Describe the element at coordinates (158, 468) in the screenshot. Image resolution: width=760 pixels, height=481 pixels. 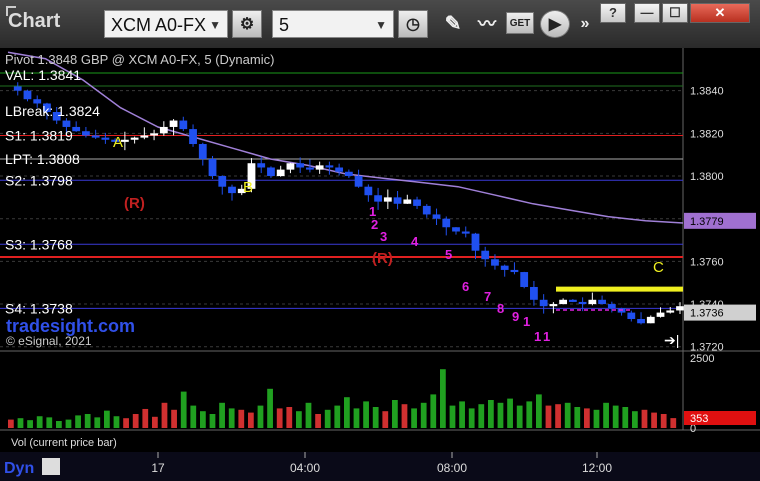
I see `x-tick-label: 17` at that location.